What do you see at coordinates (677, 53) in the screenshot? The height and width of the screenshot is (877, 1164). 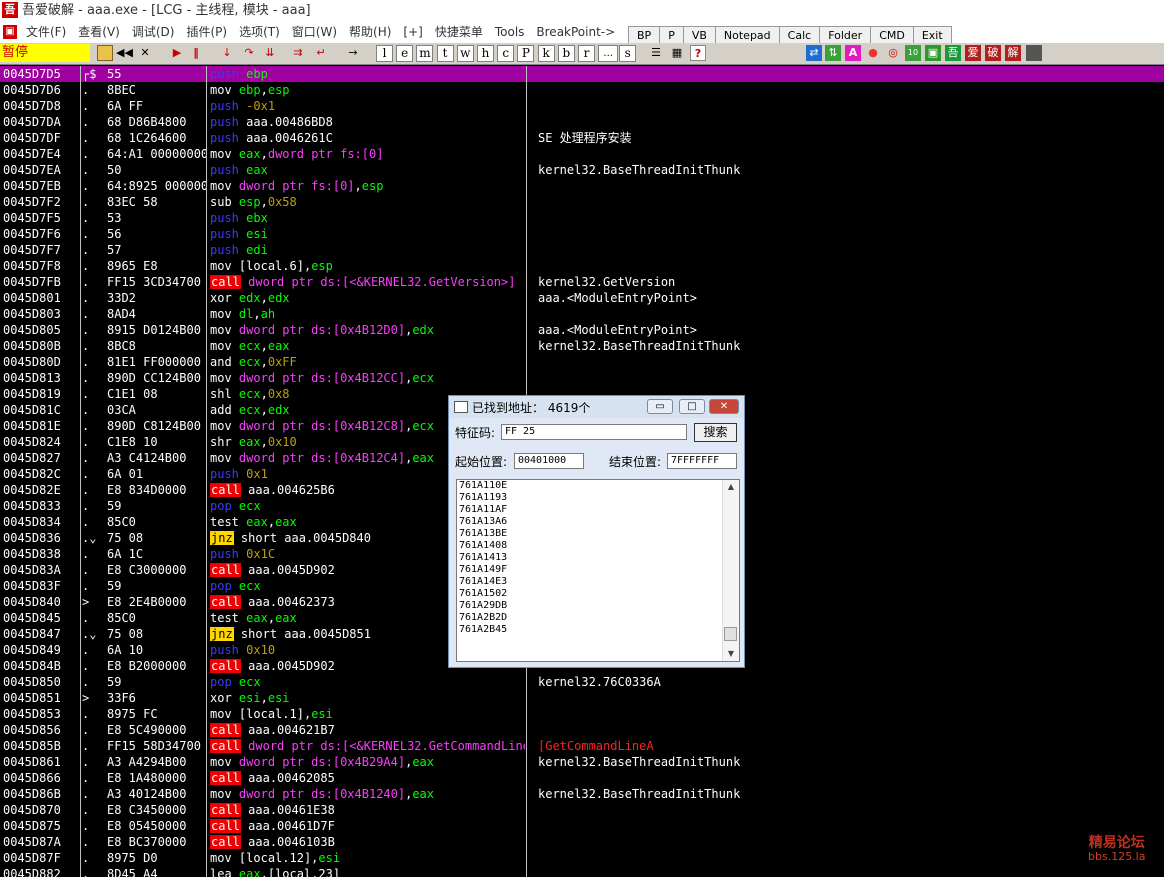 I see `grid-icon: ▦` at bounding box center [677, 53].